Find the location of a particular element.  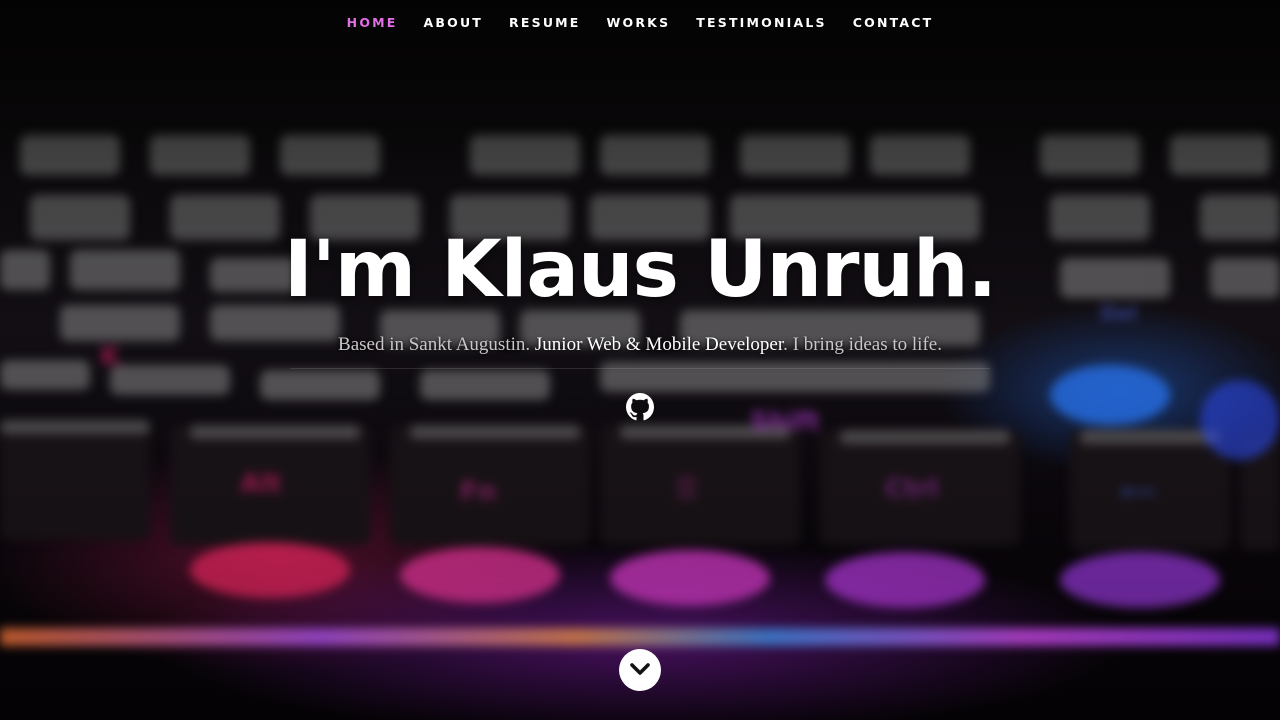

chevron-down-icon is located at coordinates (640, 669).